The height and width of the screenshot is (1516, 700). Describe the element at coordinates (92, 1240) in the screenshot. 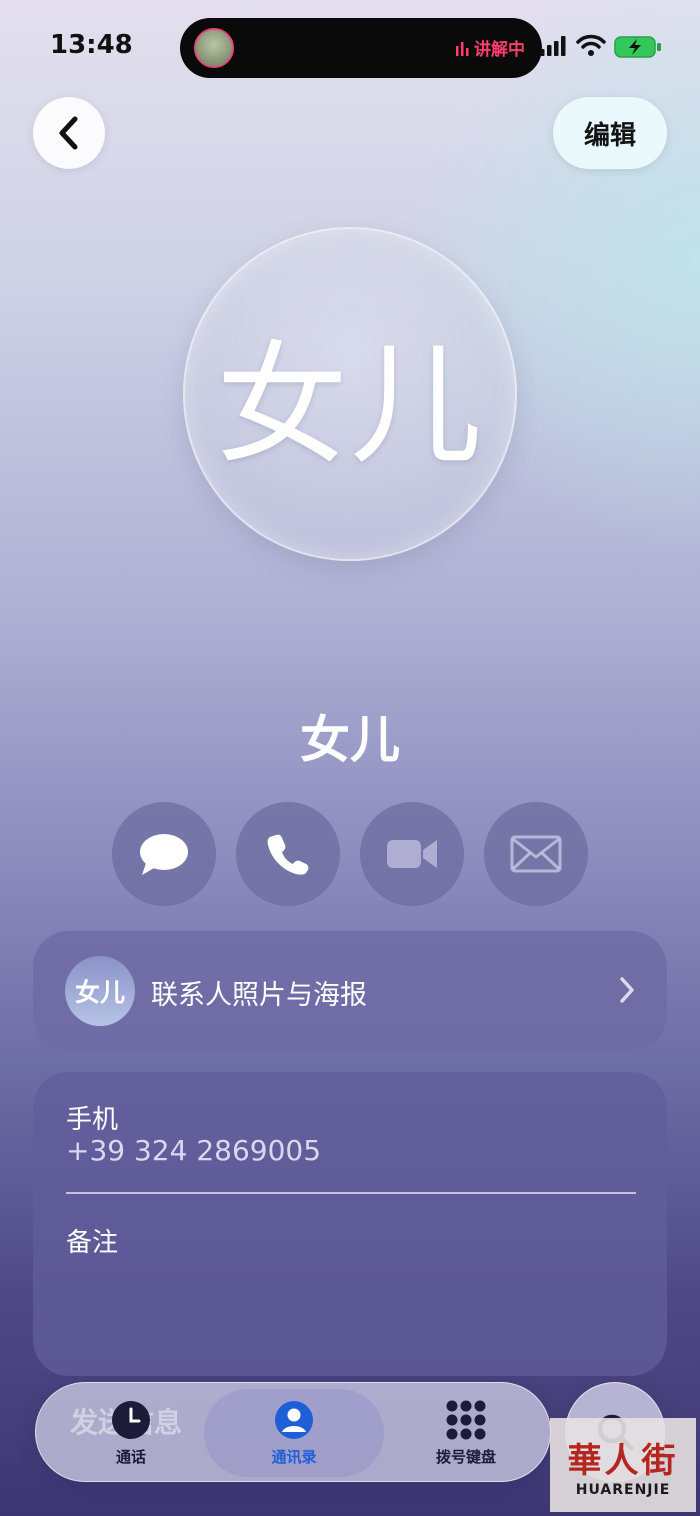

I see `notes-field: 备注` at that location.